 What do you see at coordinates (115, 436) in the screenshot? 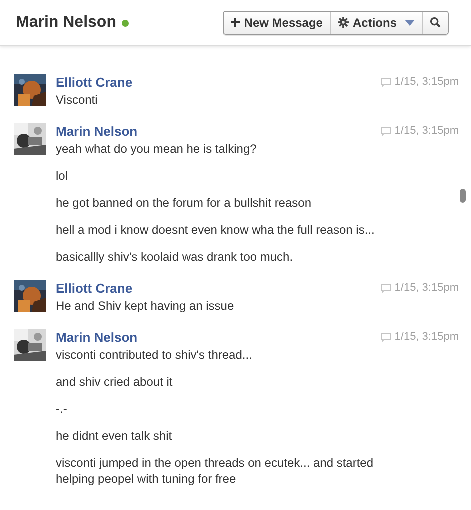
I see `message-text: he didnt even talk shit` at bounding box center [115, 436].